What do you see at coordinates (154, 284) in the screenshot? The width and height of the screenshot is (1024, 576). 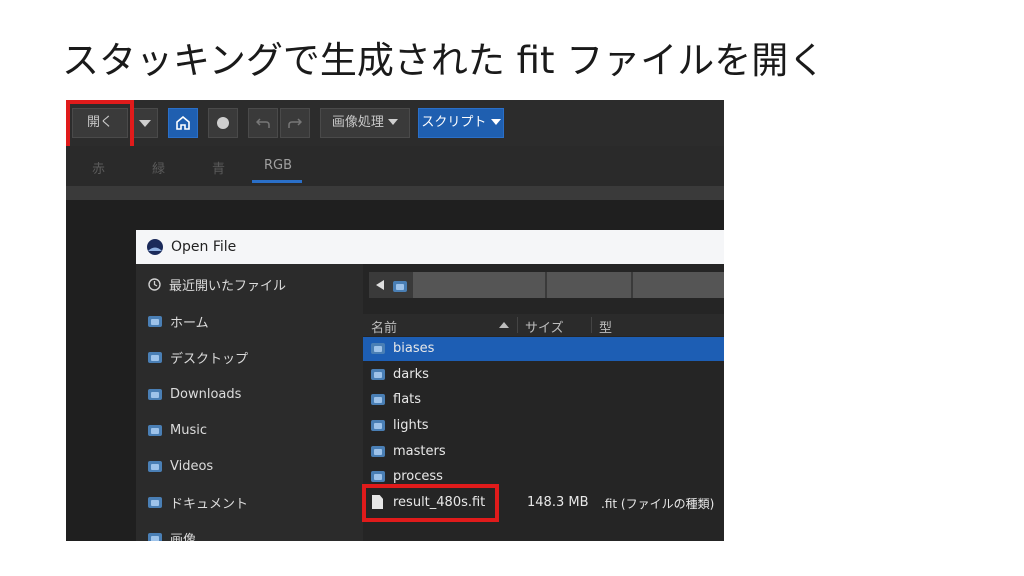 I see `clock-icon` at bounding box center [154, 284].